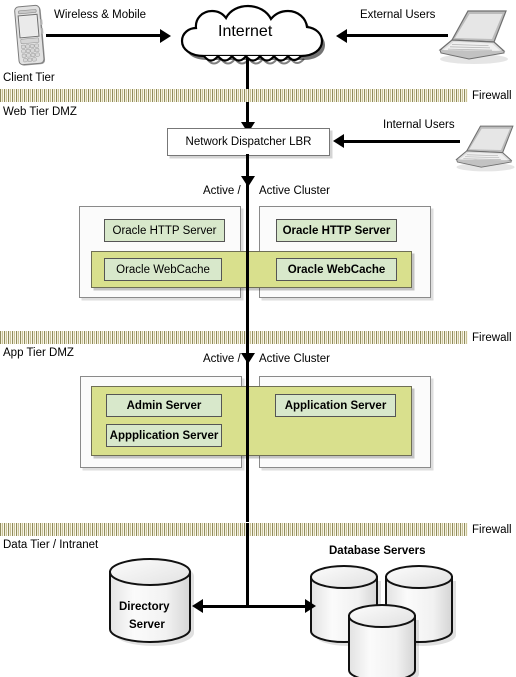 Image resolution: width=516 pixels, height=677 pixels. What do you see at coordinates (492, 338) in the screenshot?
I see `firewall-label-2: Firewall` at bounding box center [492, 338].